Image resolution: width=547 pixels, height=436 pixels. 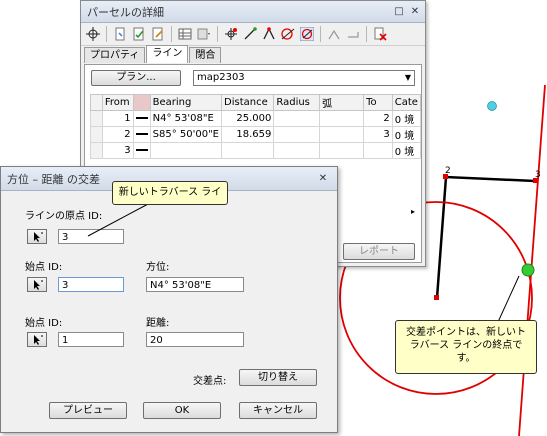 I want to click on col-category: Cate, so click(x=406, y=102).